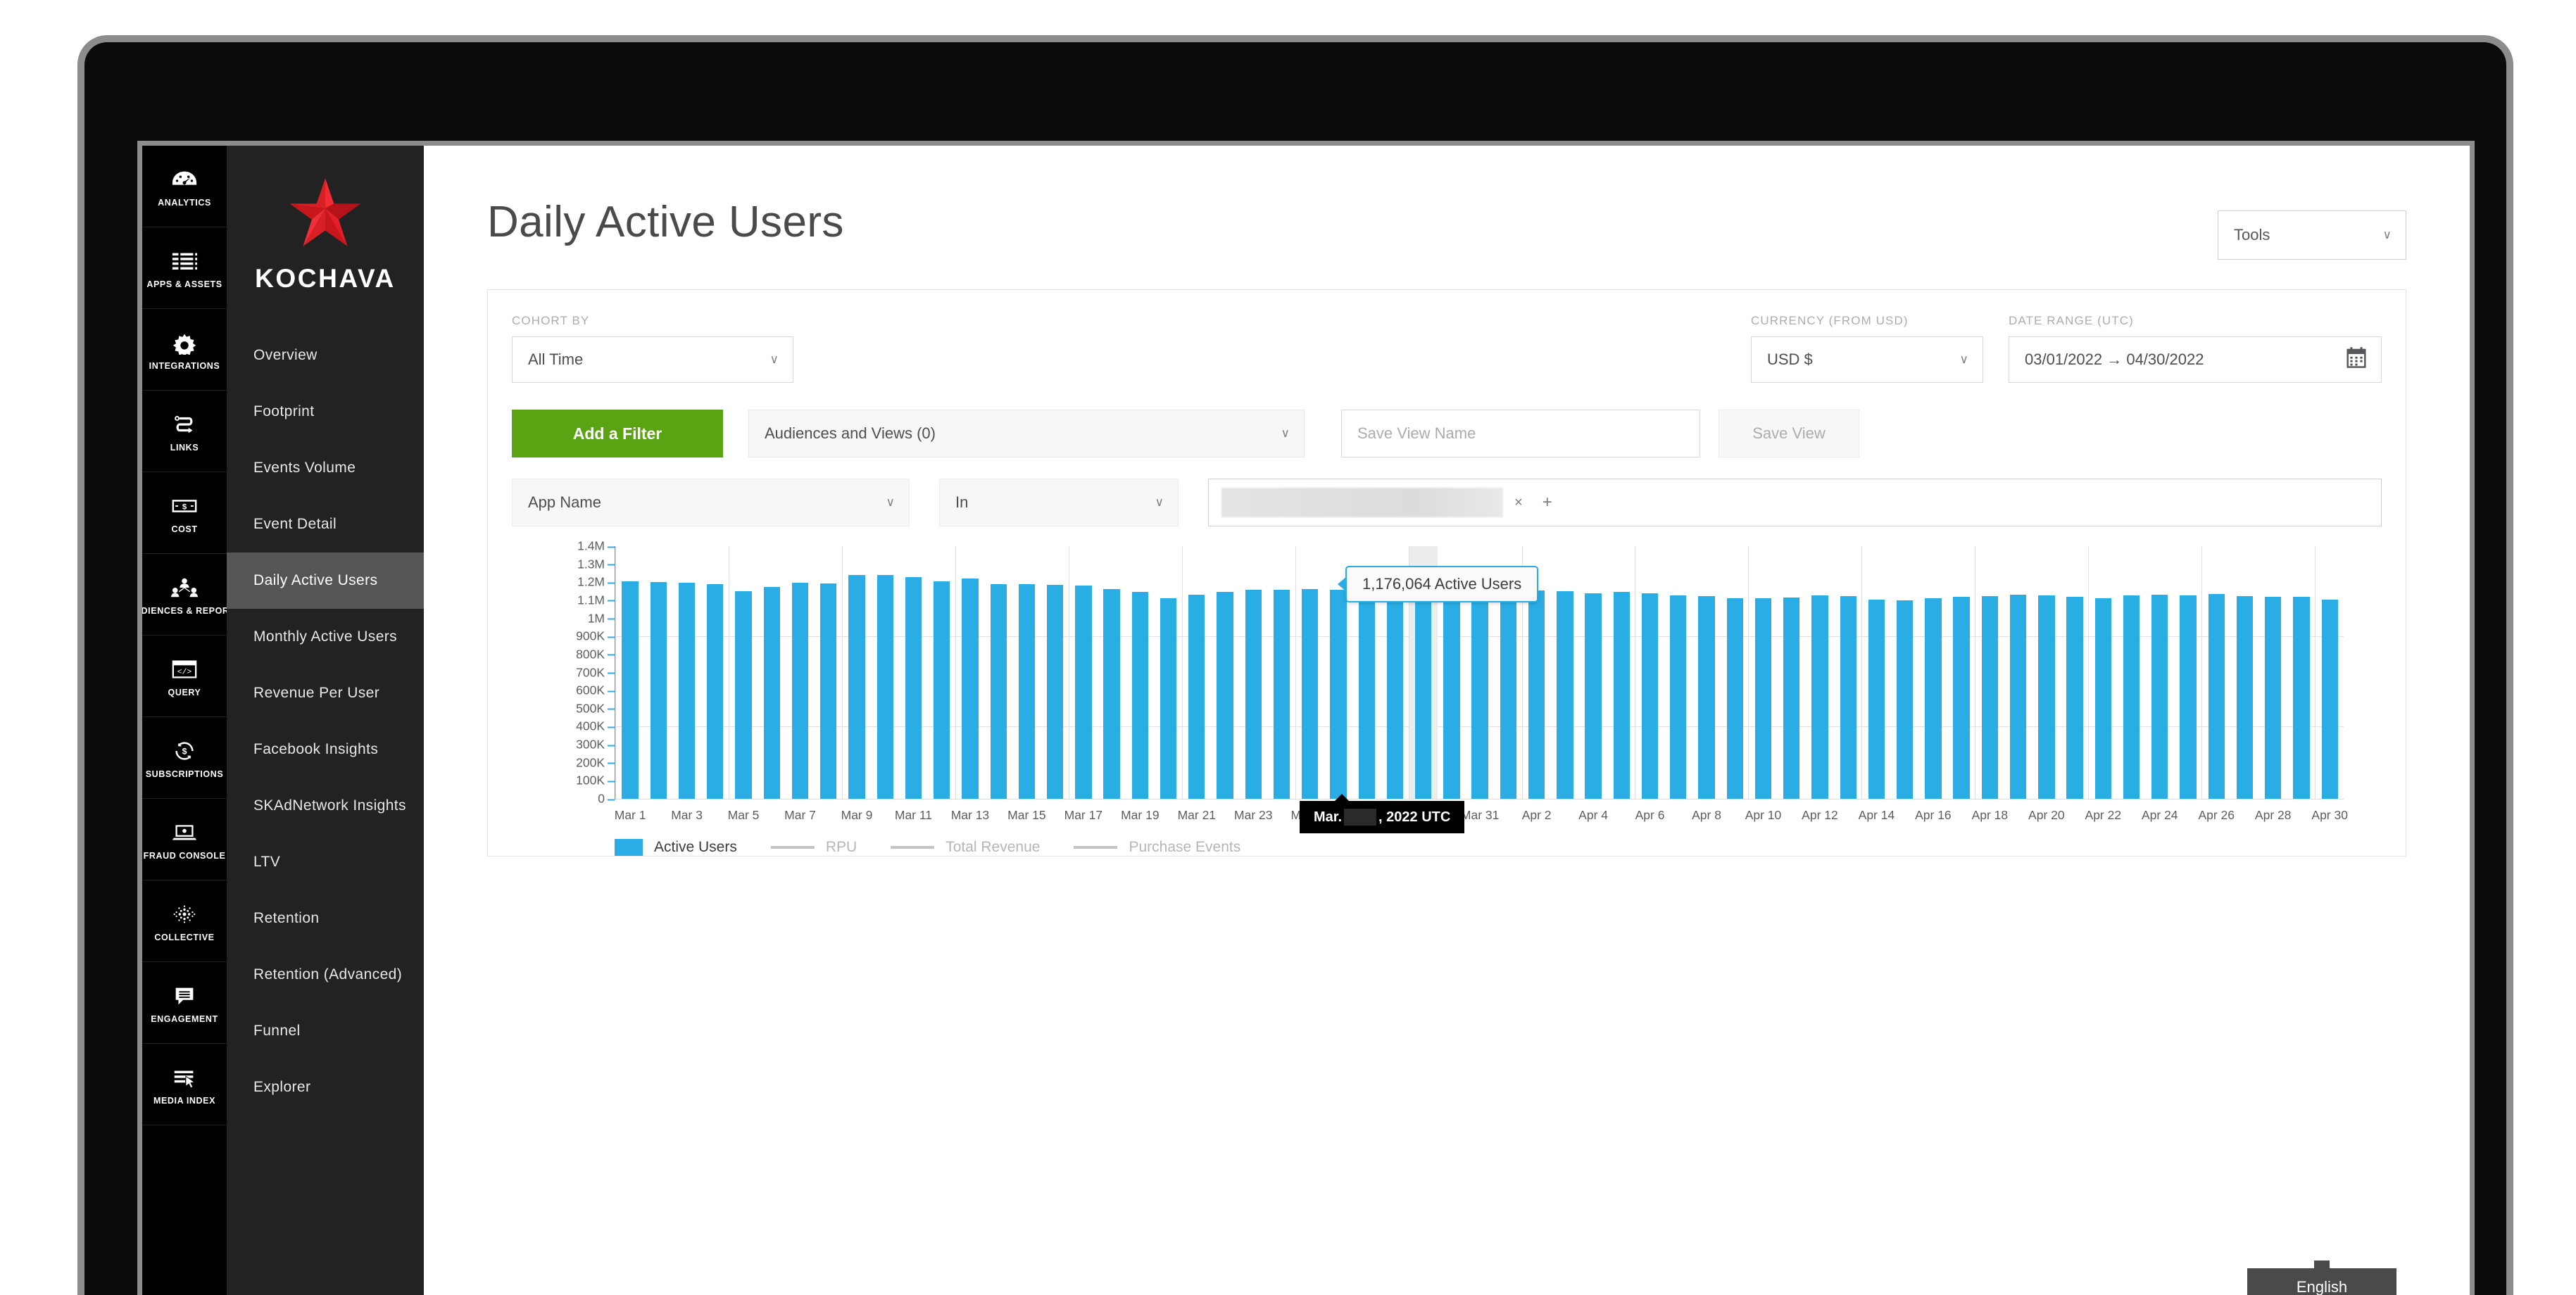  I want to click on chart-bar-slot: Mar 25, so click(1310, 684).